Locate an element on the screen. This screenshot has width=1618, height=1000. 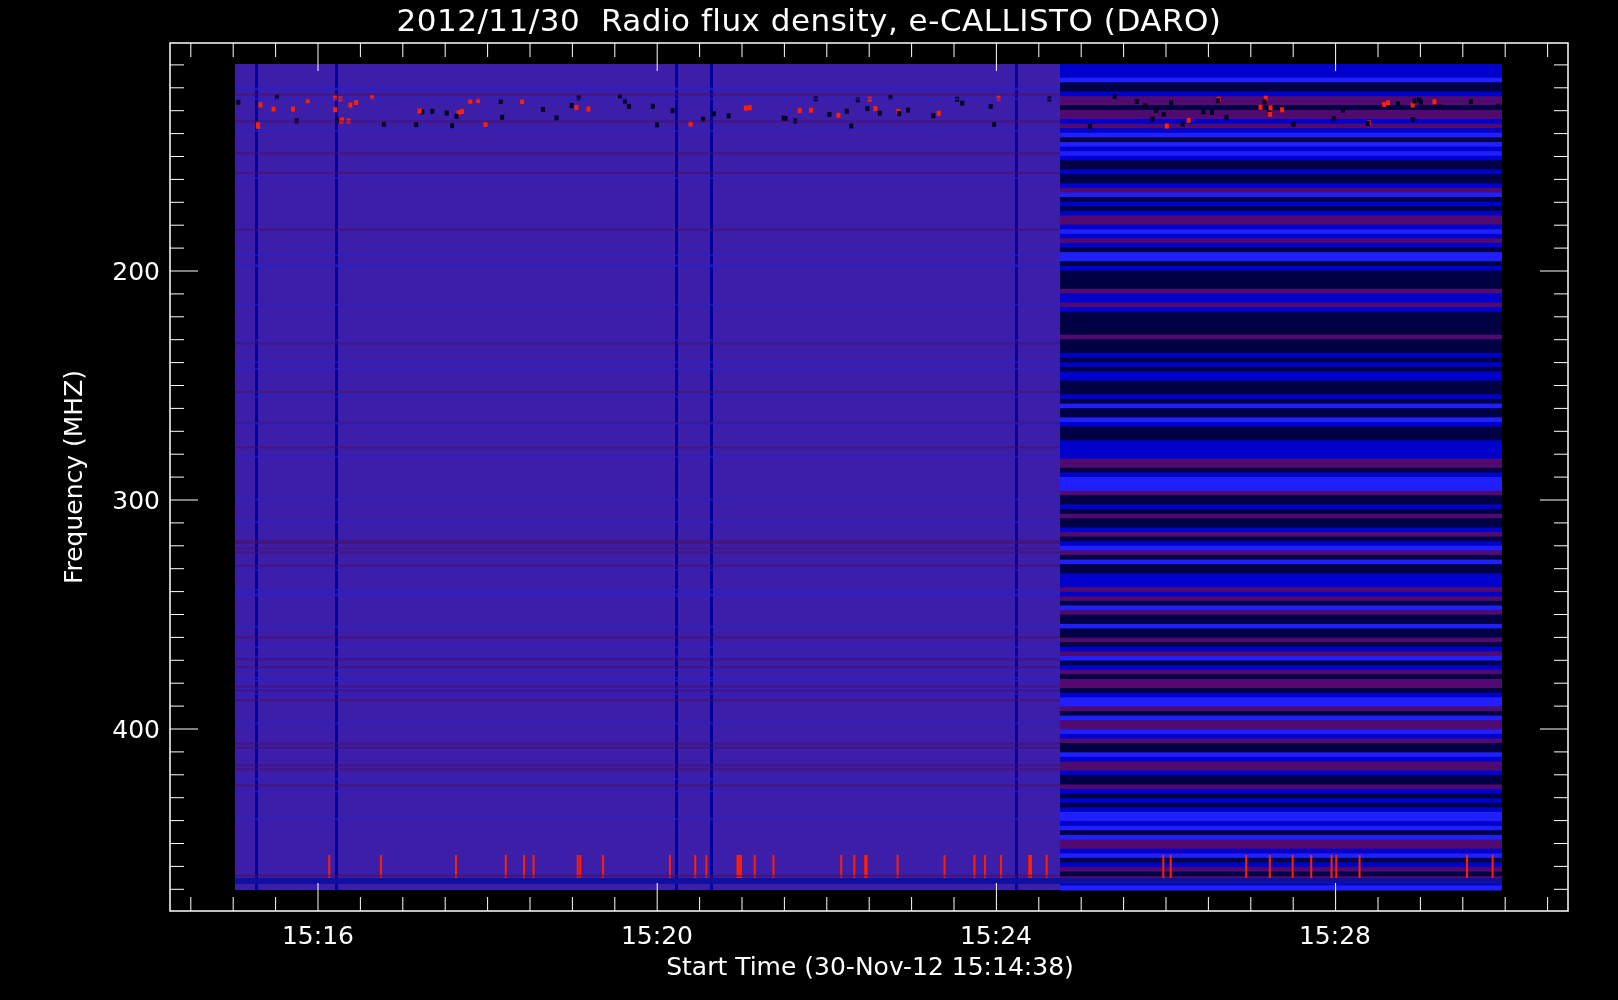
y-axis-title: Frequency (MHZ) is located at coordinates (73, 477).